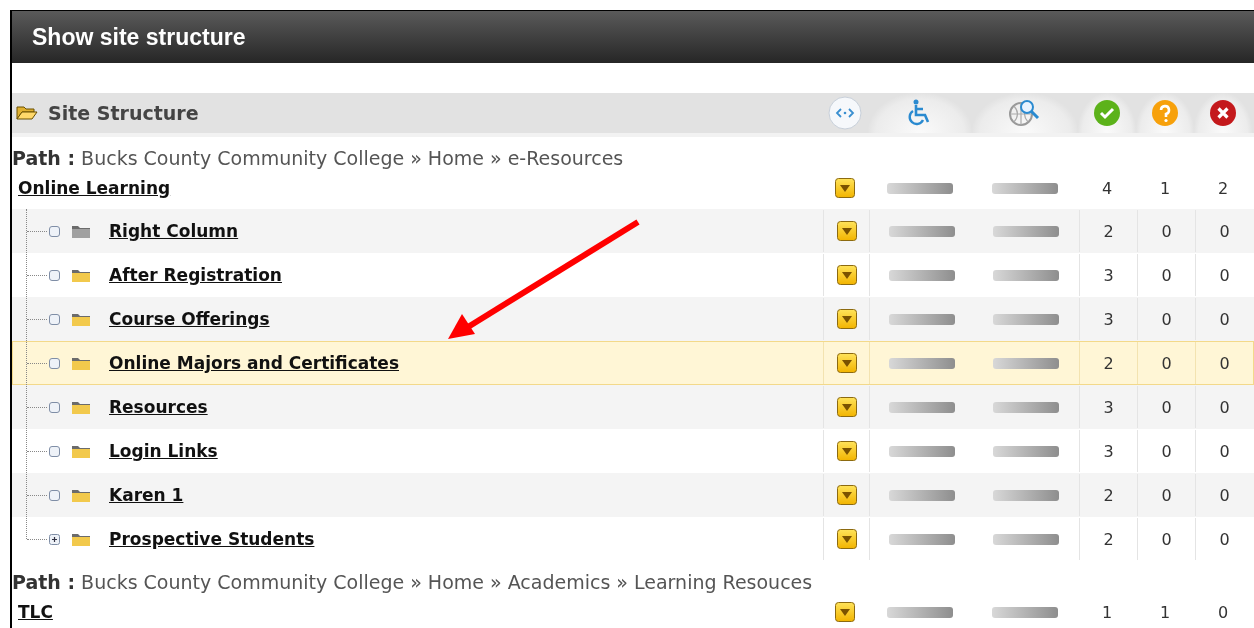 Image resolution: width=1254 pixels, height=628 pixels. Describe the element at coordinates (633, 319) in the screenshot. I see `tree-row: Course Offerings 3 0 0` at that location.